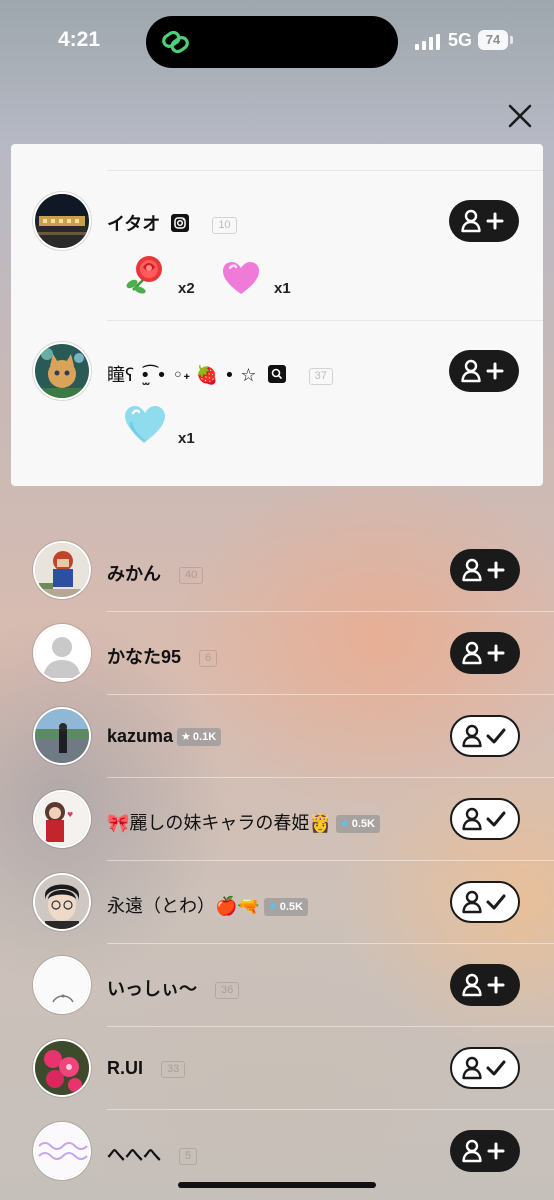 The width and height of the screenshot is (554, 1200). I want to click on viewer-name: R.UI 33, so click(146, 1068).